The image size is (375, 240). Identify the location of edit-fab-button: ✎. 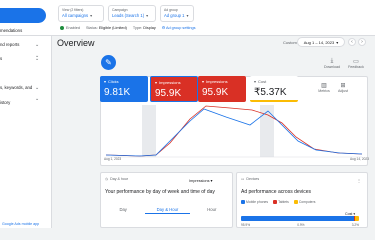
(108, 62).